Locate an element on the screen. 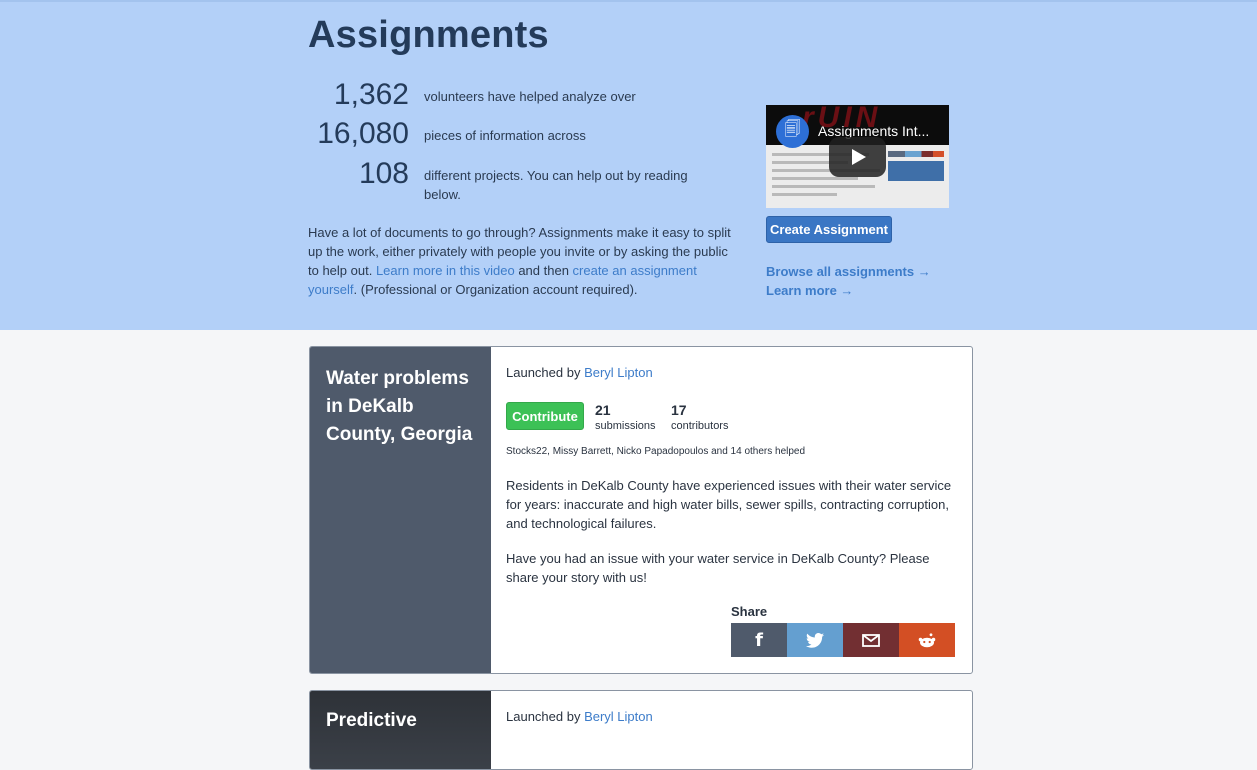  submissions-value: 21 is located at coordinates (603, 410).